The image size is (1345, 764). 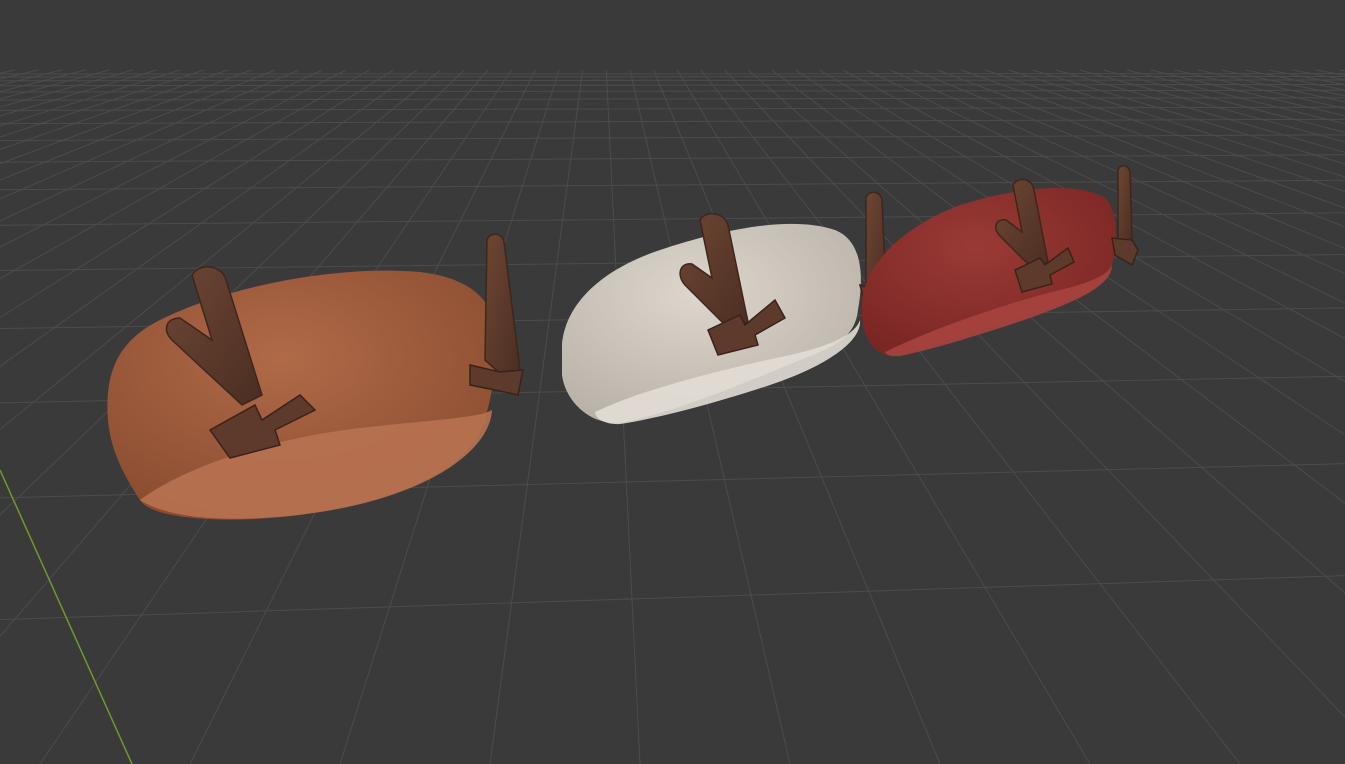 What do you see at coordinates (1125, 206) in the screenshot?
I see `beret-red-side-ornament` at bounding box center [1125, 206].